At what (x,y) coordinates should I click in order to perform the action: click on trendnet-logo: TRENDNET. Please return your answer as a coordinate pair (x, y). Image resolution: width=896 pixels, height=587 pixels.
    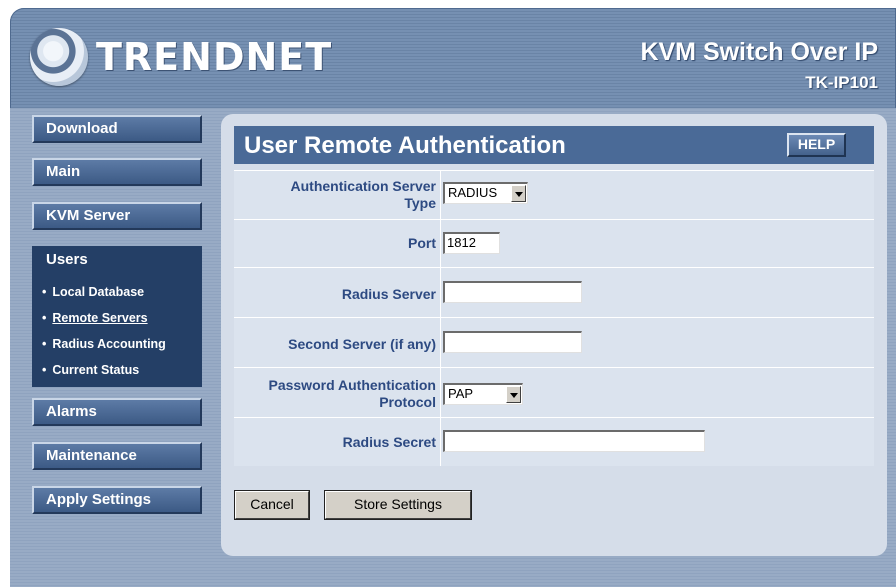
    Looking at the image, I should click on (181, 57).